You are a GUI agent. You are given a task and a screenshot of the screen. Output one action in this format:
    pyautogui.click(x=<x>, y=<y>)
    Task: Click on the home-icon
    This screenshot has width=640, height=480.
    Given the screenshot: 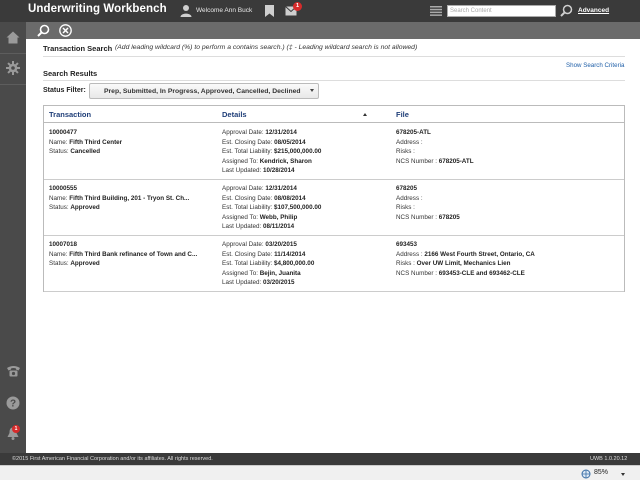 What is the action you would take?
    pyautogui.click(x=13, y=37)
    